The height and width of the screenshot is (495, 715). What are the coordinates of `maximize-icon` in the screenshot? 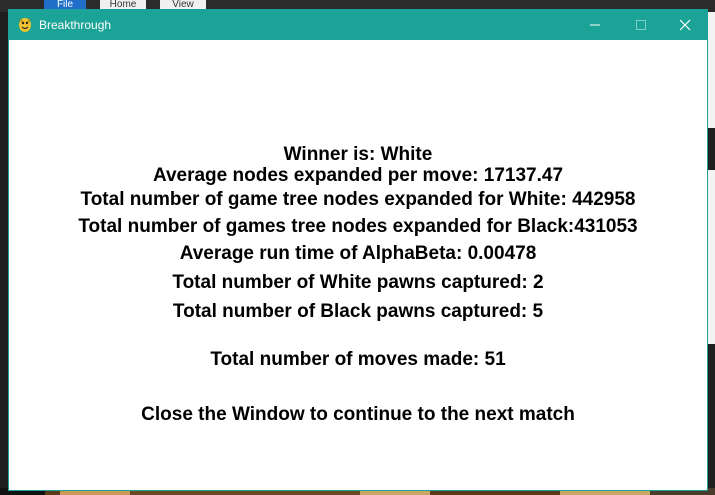 It's located at (641, 25).